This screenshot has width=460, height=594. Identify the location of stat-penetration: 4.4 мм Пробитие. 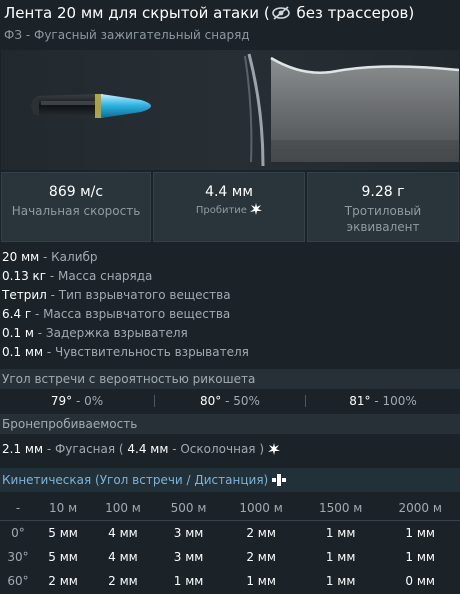
(229, 207).